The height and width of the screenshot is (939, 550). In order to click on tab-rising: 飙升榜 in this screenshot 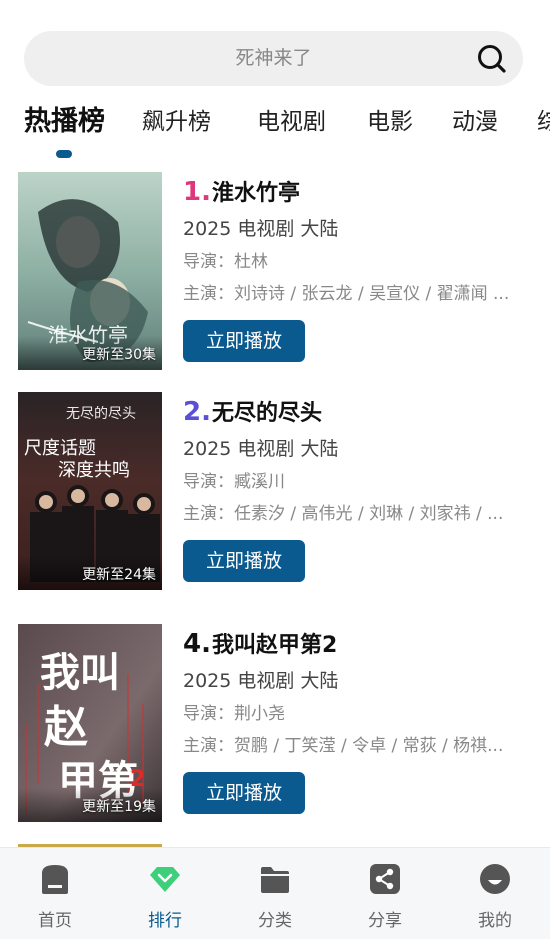, I will do `click(176, 122)`.